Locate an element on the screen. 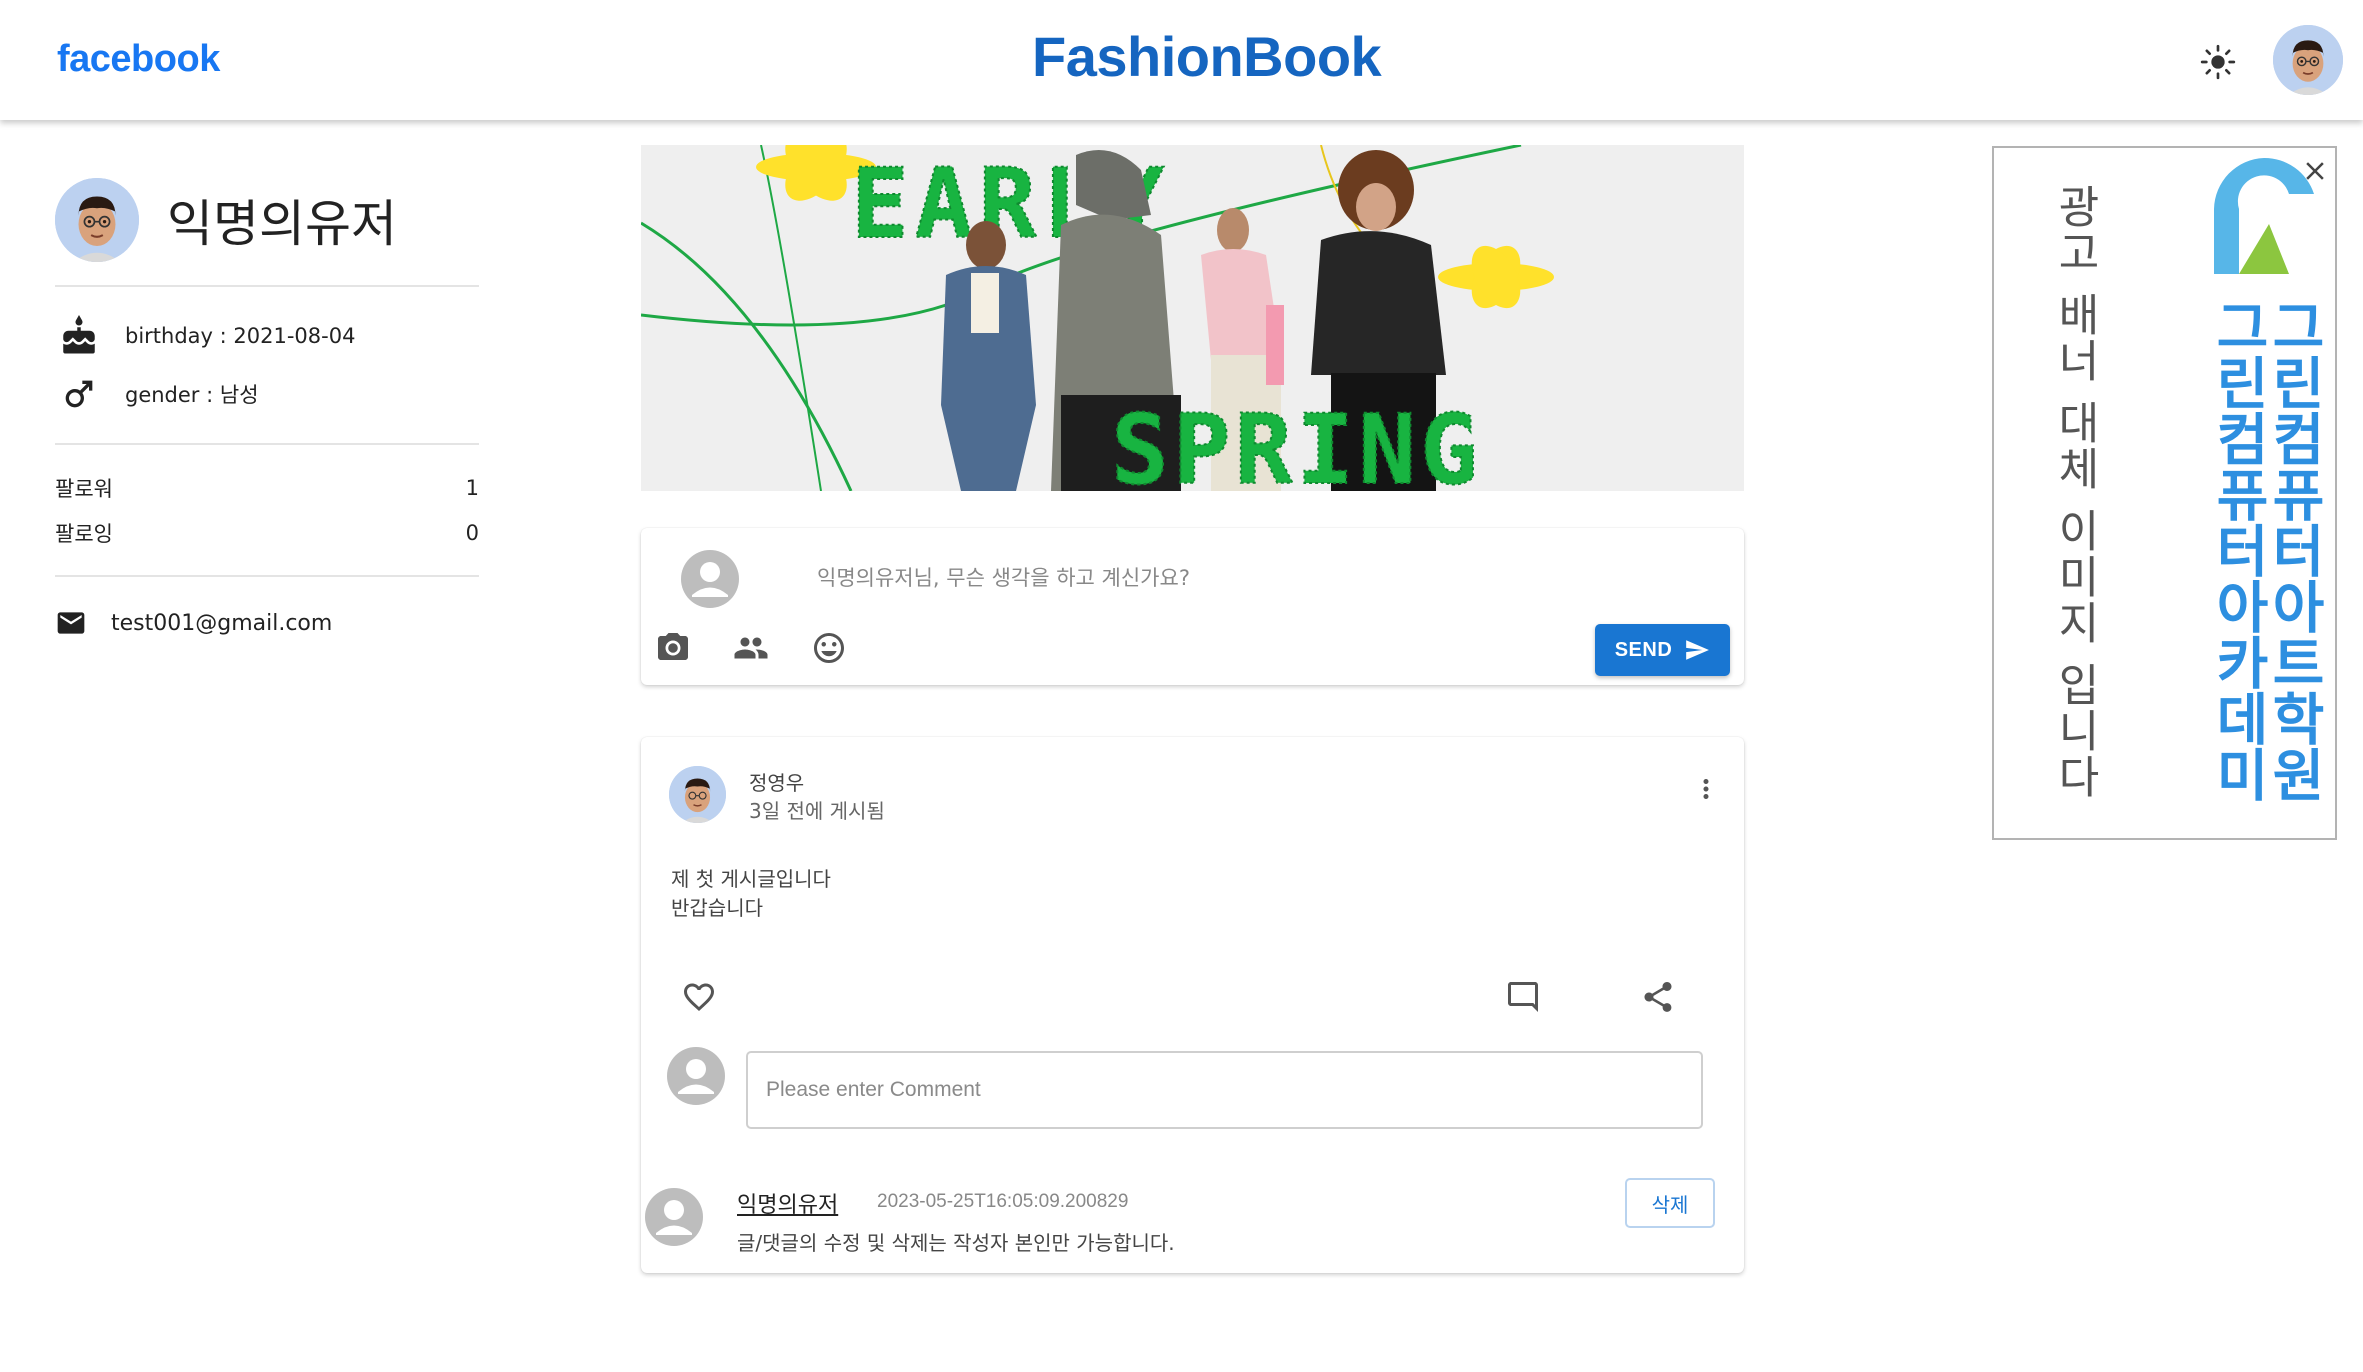 The image size is (2363, 1372). send-label: SEND is located at coordinates (1643, 649).